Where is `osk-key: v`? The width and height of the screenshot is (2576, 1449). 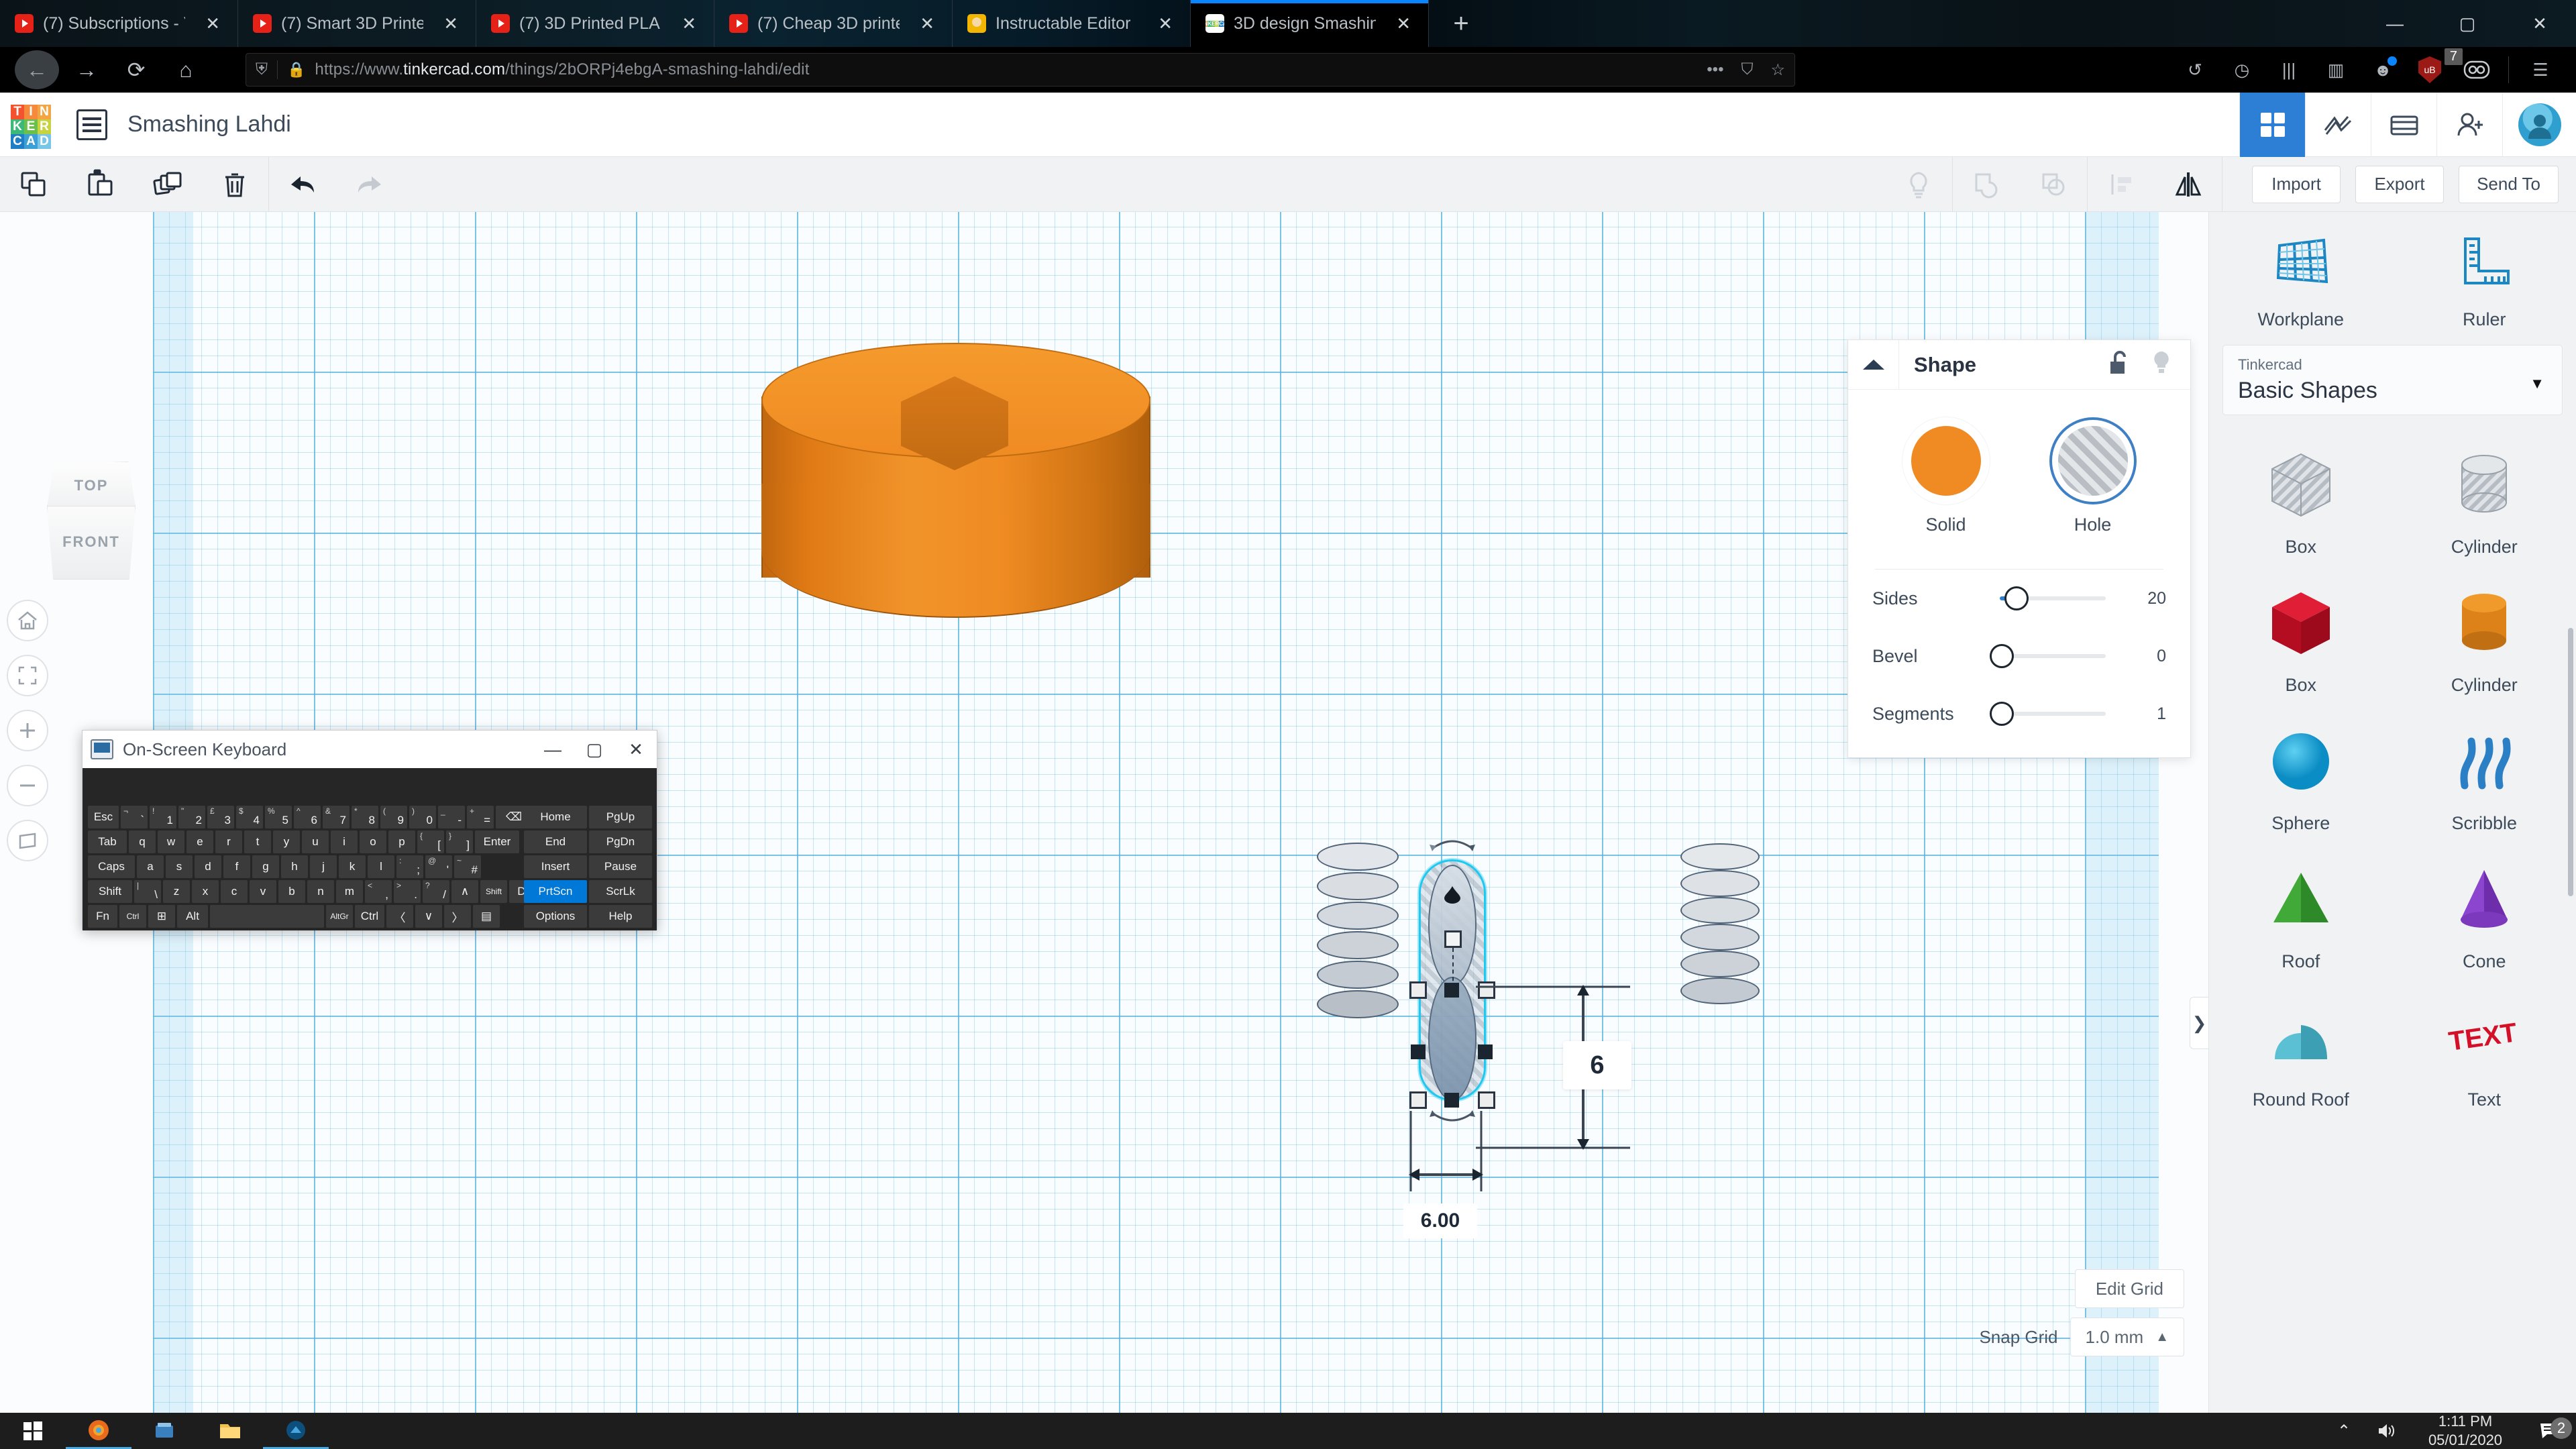 osk-key: v is located at coordinates (263, 891).